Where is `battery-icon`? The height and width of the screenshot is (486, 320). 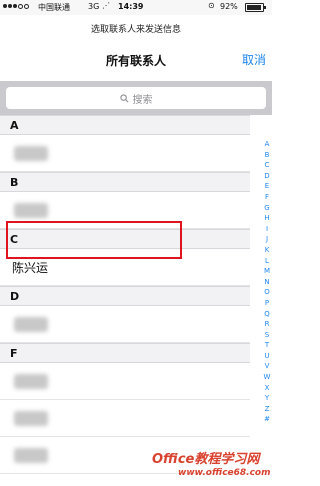 battery-icon is located at coordinates (255, 7).